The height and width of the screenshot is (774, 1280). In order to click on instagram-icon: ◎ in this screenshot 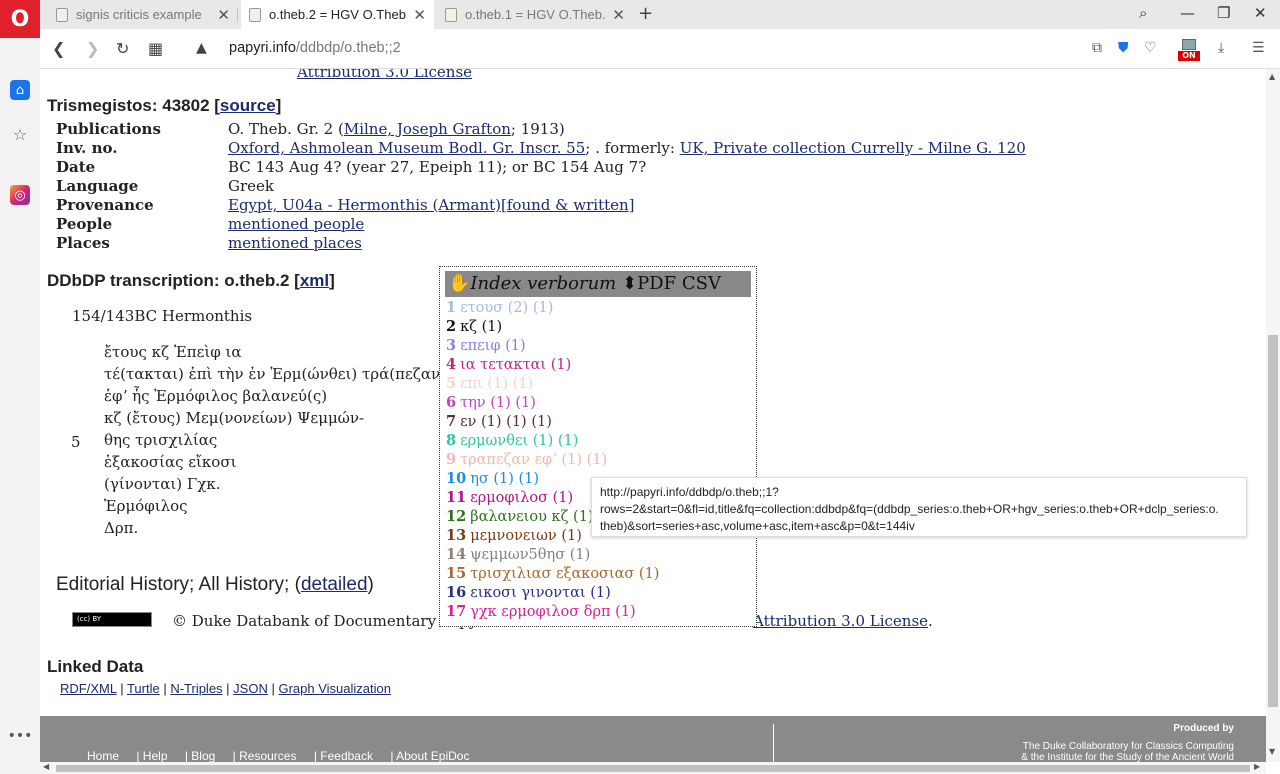, I will do `click(20, 195)`.